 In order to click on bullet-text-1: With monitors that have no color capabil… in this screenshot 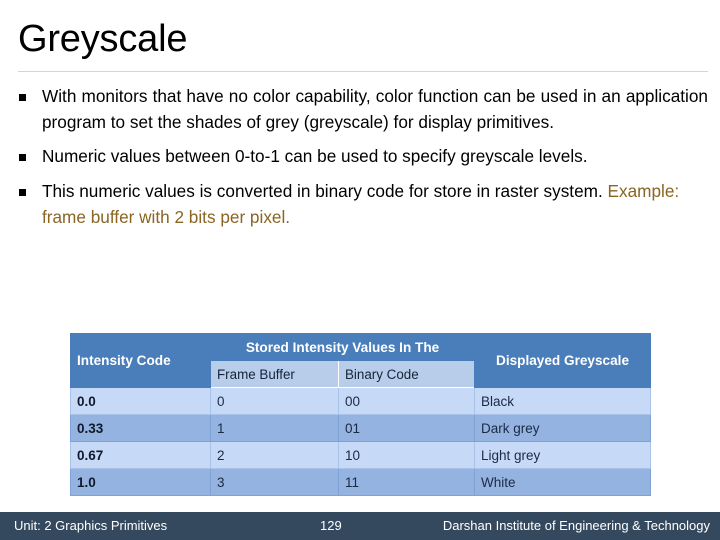, I will do `click(375, 109)`.